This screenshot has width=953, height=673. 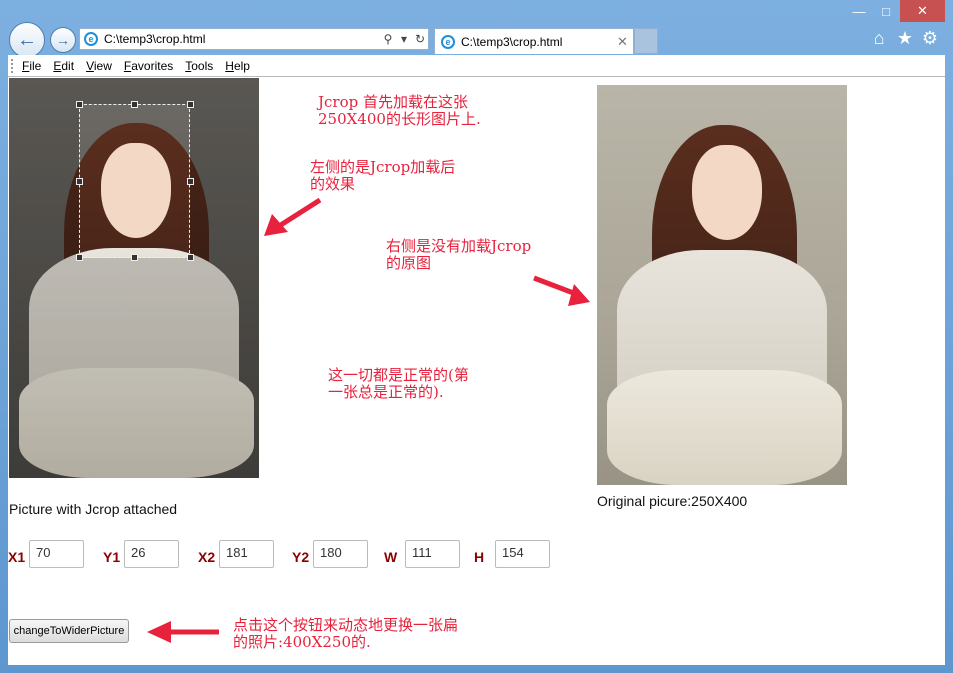 I want to click on crop-handle-ne, so click(x=190, y=104).